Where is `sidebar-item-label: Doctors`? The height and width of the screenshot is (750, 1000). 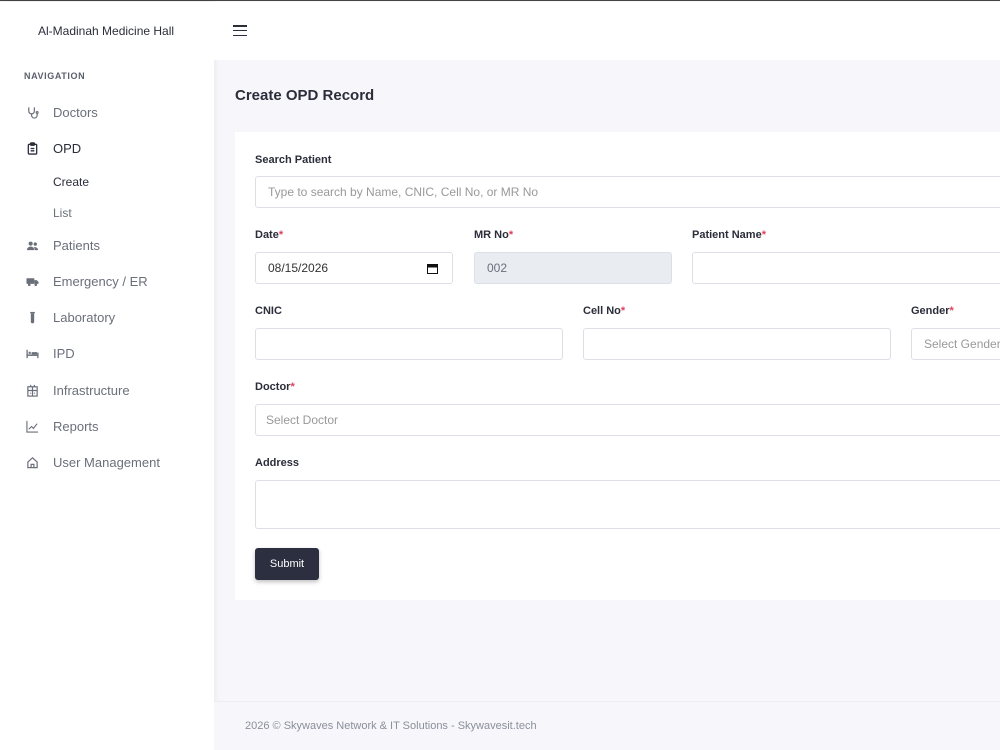
sidebar-item-label: Doctors is located at coordinates (75, 112).